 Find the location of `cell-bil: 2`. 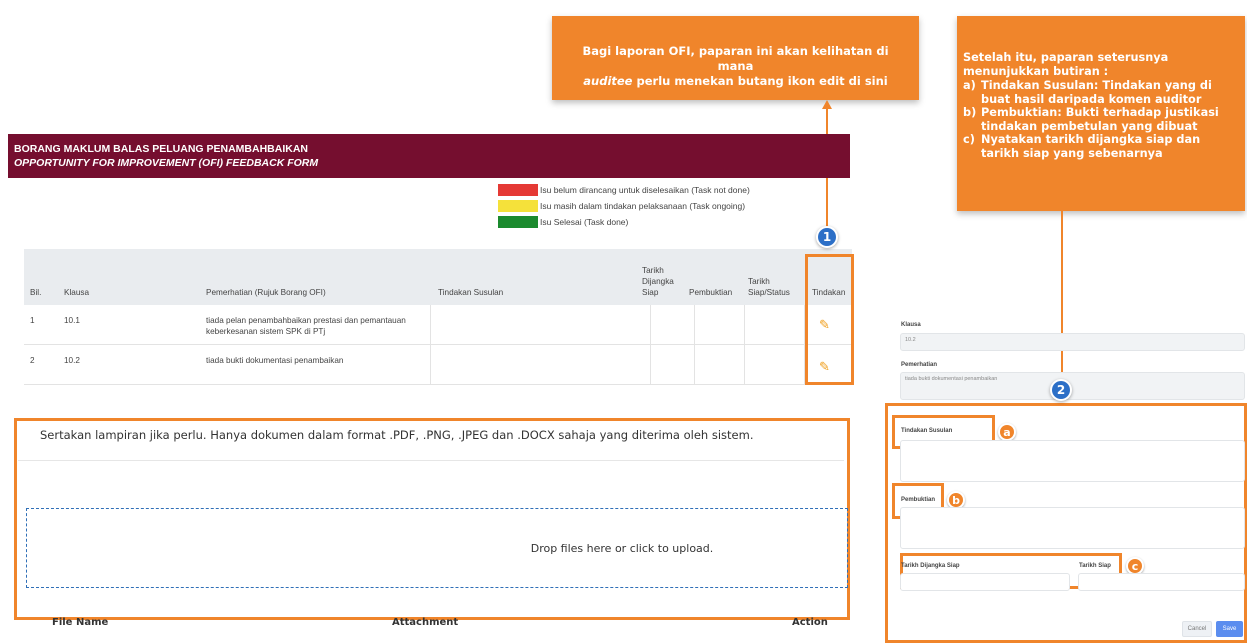

cell-bil: 2 is located at coordinates (32, 360).